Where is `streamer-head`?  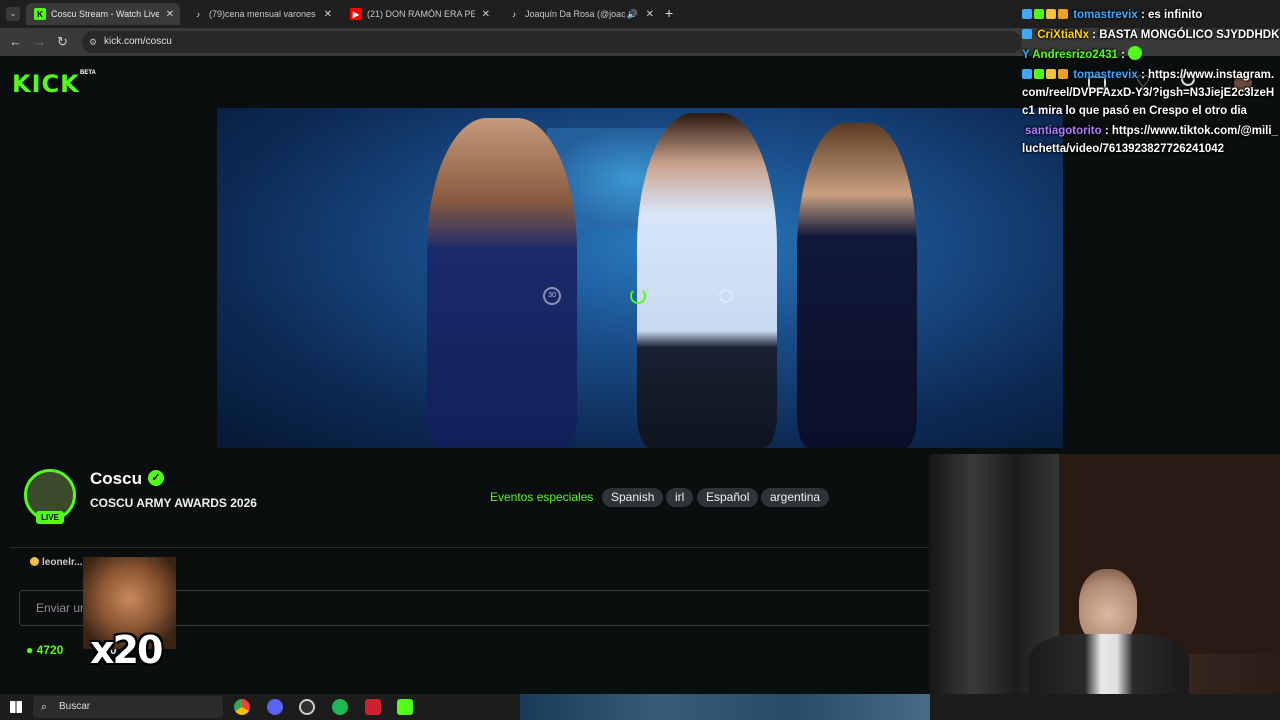 streamer-head is located at coordinates (1108, 606).